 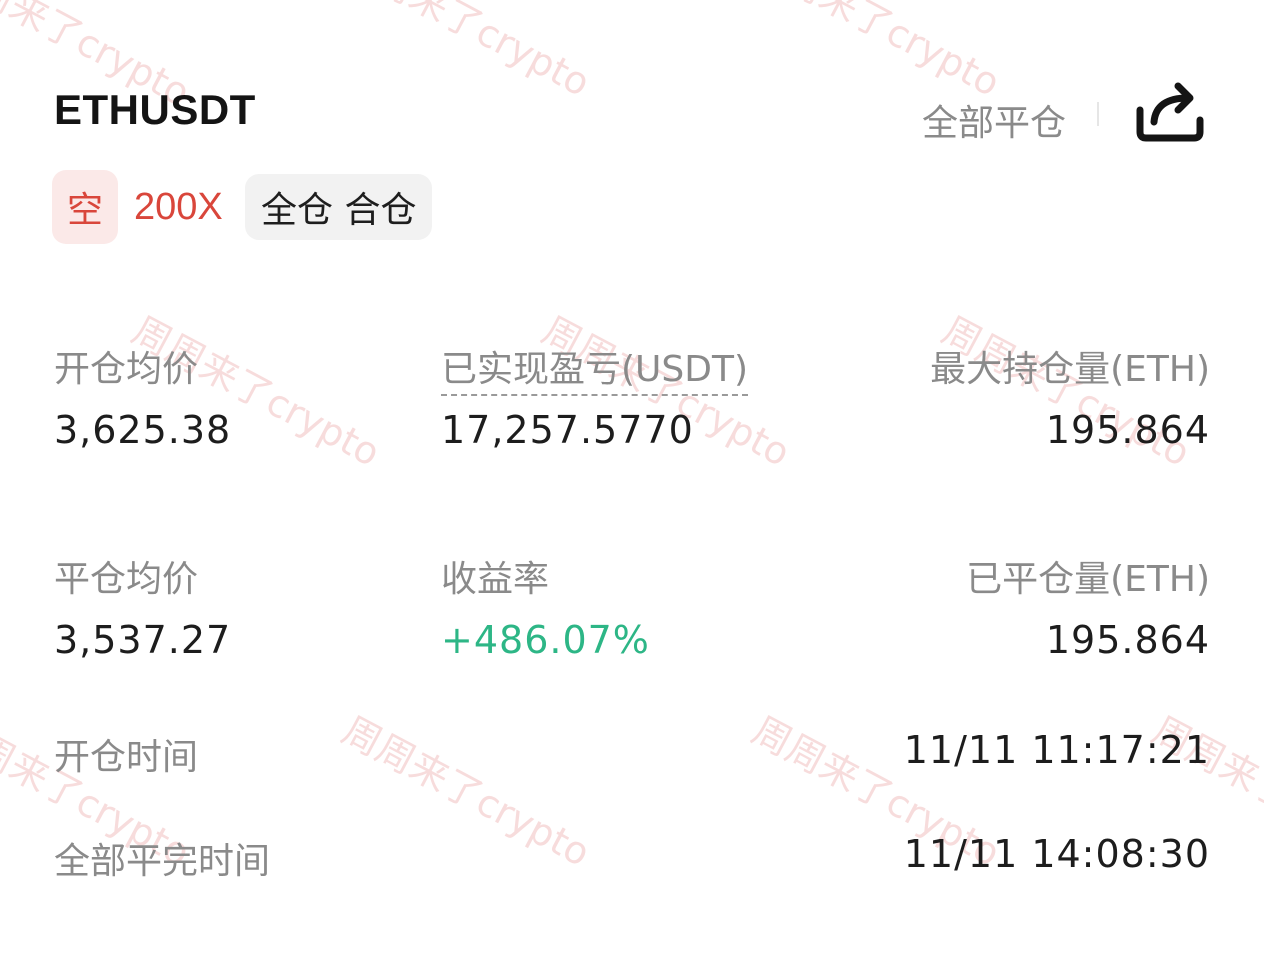 What do you see at coordinates (143, 430) in the screenshot?
I see `open-avg-price-value: 3,625.38` at bounding box center [143, 430].